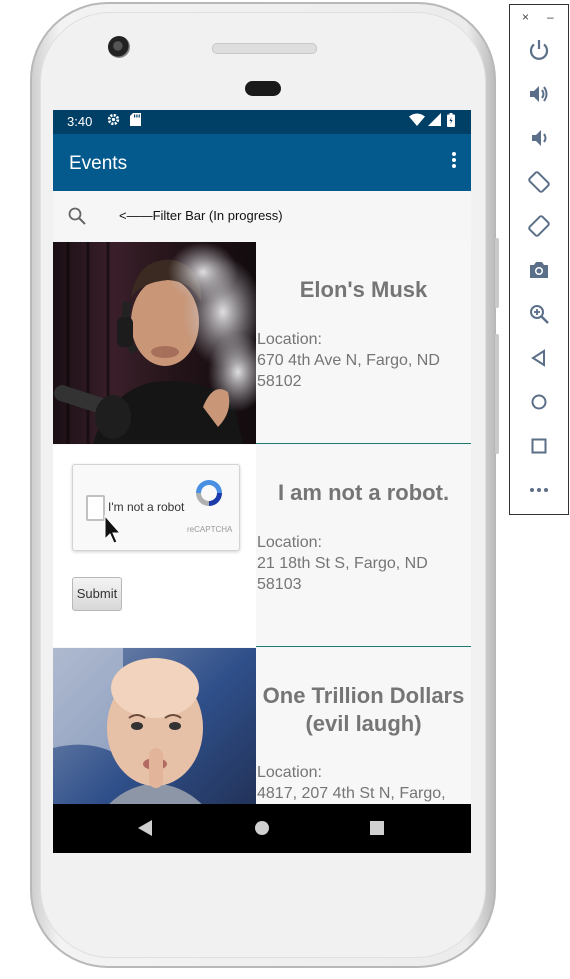 Image resolution: width=570 pixels, height=979 pixels. Describe the element at coordinates (146, 507) in the screenshot. I see `captcha-label: I'm not a robot` at that location.